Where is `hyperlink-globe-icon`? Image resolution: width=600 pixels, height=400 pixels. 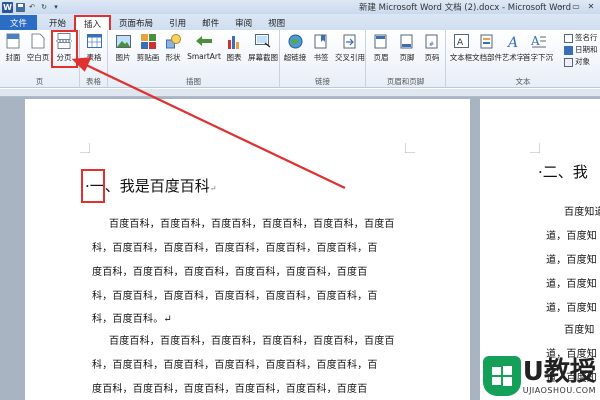
hyperlink-globe-icon is located at coordinates (295, 41).